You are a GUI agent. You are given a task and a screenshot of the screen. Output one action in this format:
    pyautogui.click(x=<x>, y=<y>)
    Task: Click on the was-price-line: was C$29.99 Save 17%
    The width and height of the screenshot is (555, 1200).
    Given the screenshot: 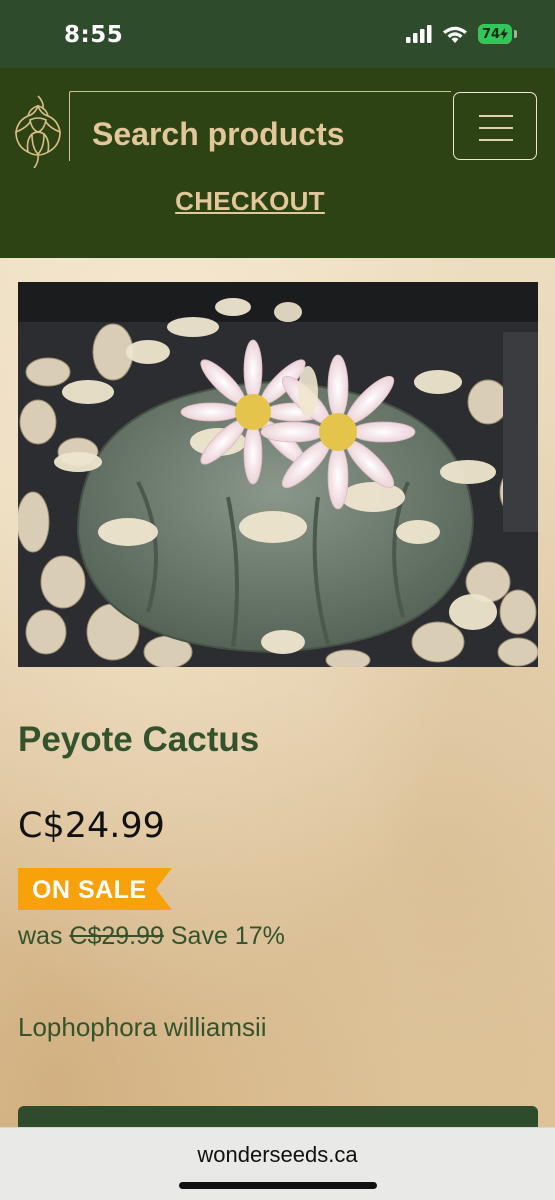 What is the action you would take?
    pyautogui.click(x=151, y=936)
    